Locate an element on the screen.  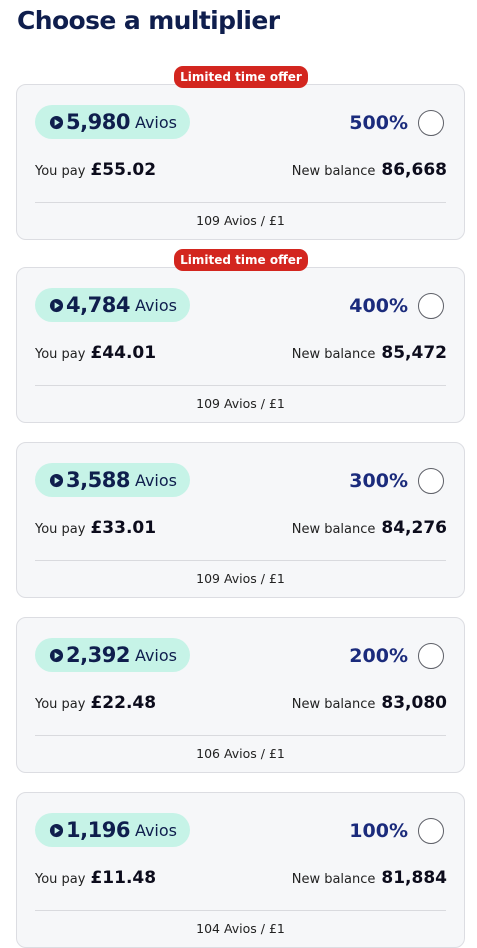
avios-amount-pill: 1,196 Avios is located at coordinates (112, 830).